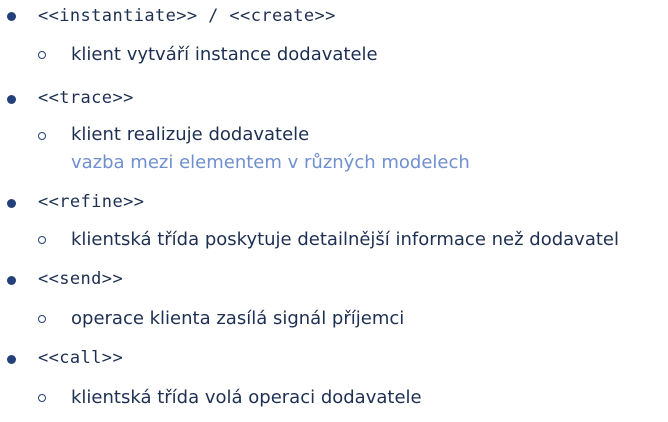  I want to click on stereotype-label: <<refine>>, so click(91, 202).